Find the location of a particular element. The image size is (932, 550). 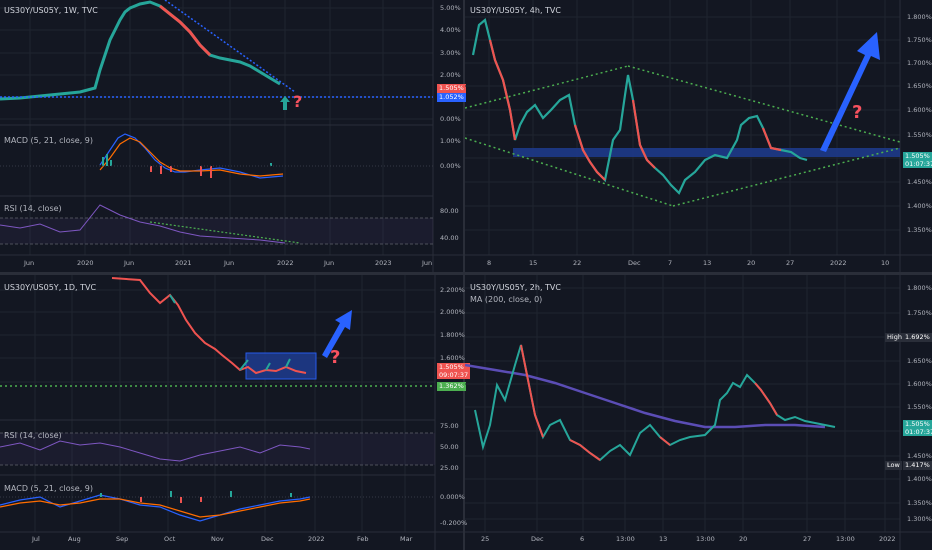

h2-price-tag-time: 01:07:37 is located at coordinates (918, 432).